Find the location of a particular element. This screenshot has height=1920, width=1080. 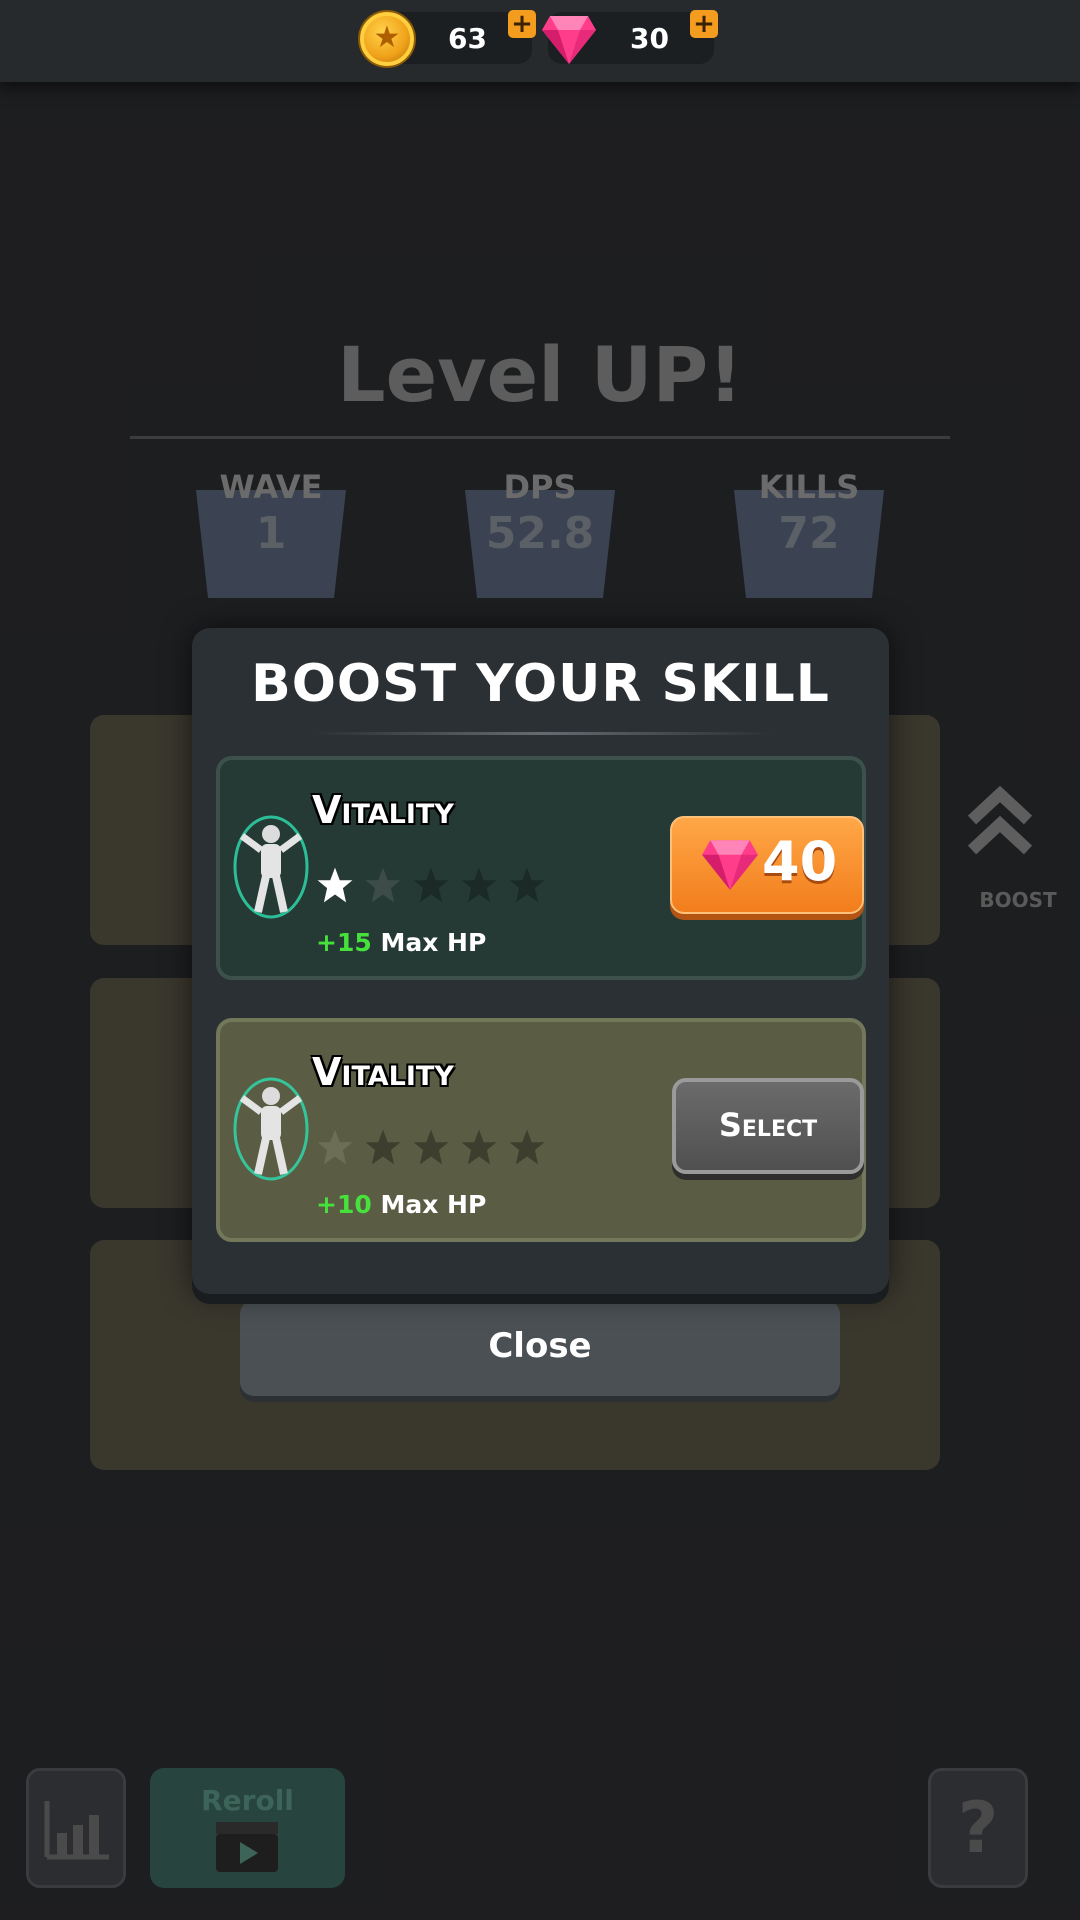

help-button: ? is located at coordinates (978, 1828).